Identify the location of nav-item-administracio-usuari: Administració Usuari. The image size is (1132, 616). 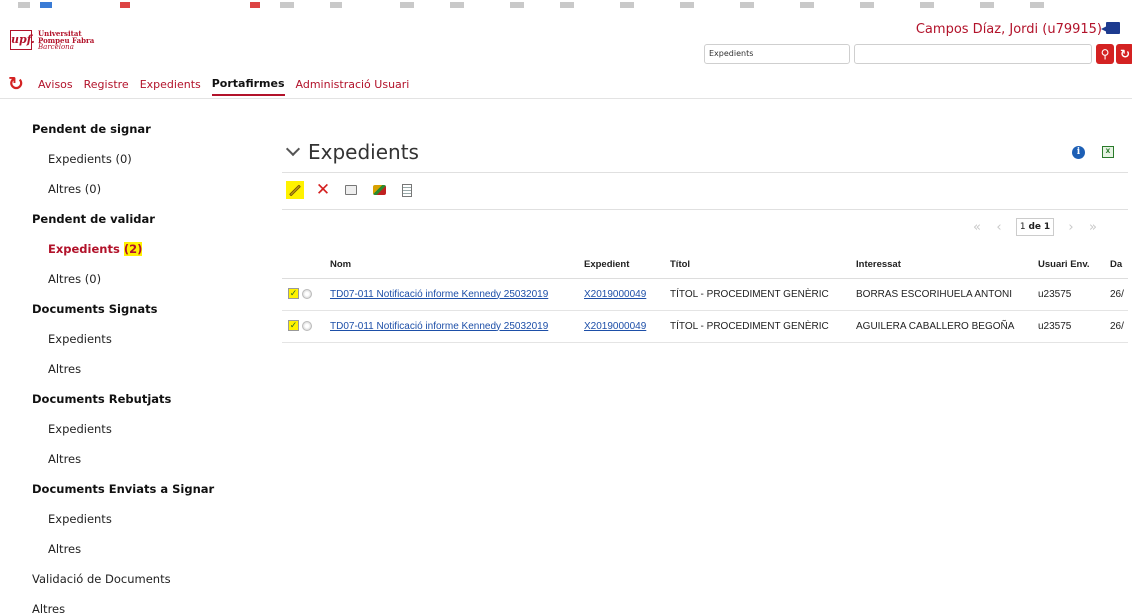
(353, 84).